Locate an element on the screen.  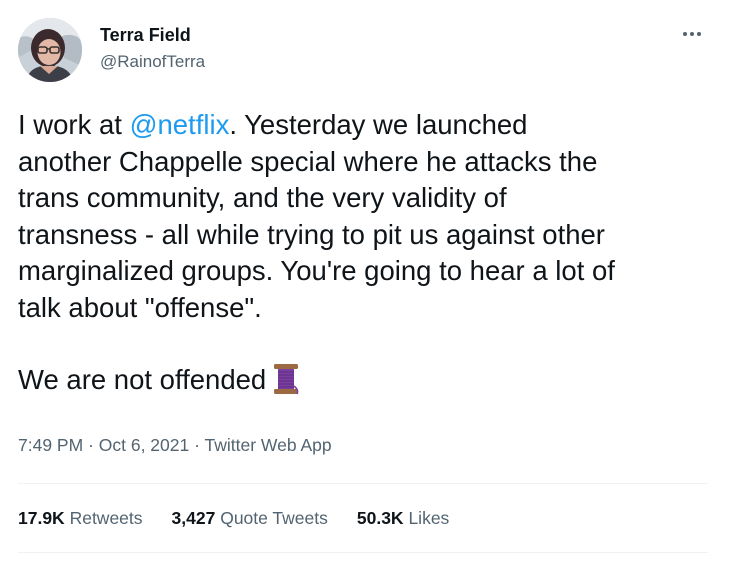
retweets-label: Retweets is located at coordinates (106, 518).